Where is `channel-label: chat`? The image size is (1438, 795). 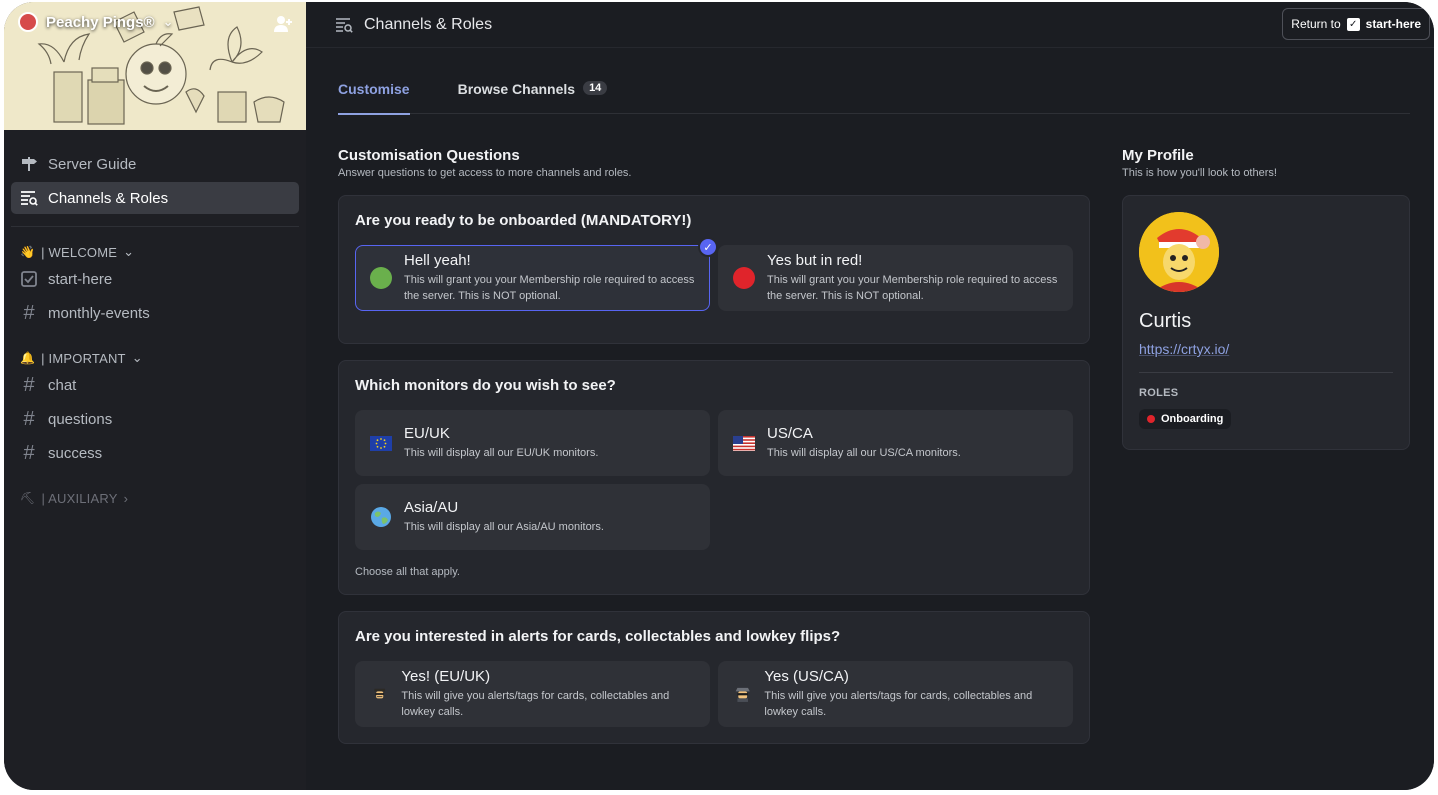 channel-label: chat is located at coordinates (62, 385).